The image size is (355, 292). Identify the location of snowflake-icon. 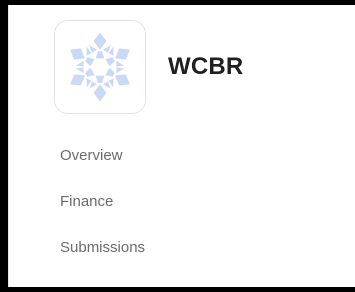
(100, 67).